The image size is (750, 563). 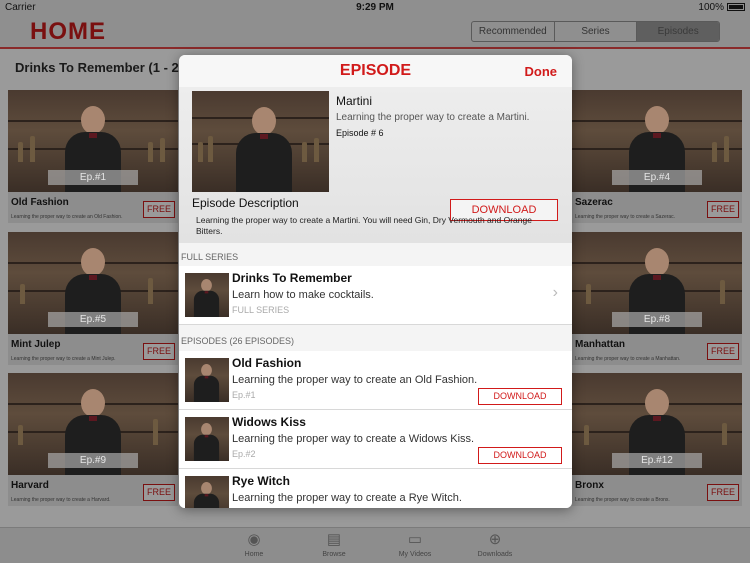 I want to click on episode-number-tag: Ep.#9, so click(x=93, y=460).